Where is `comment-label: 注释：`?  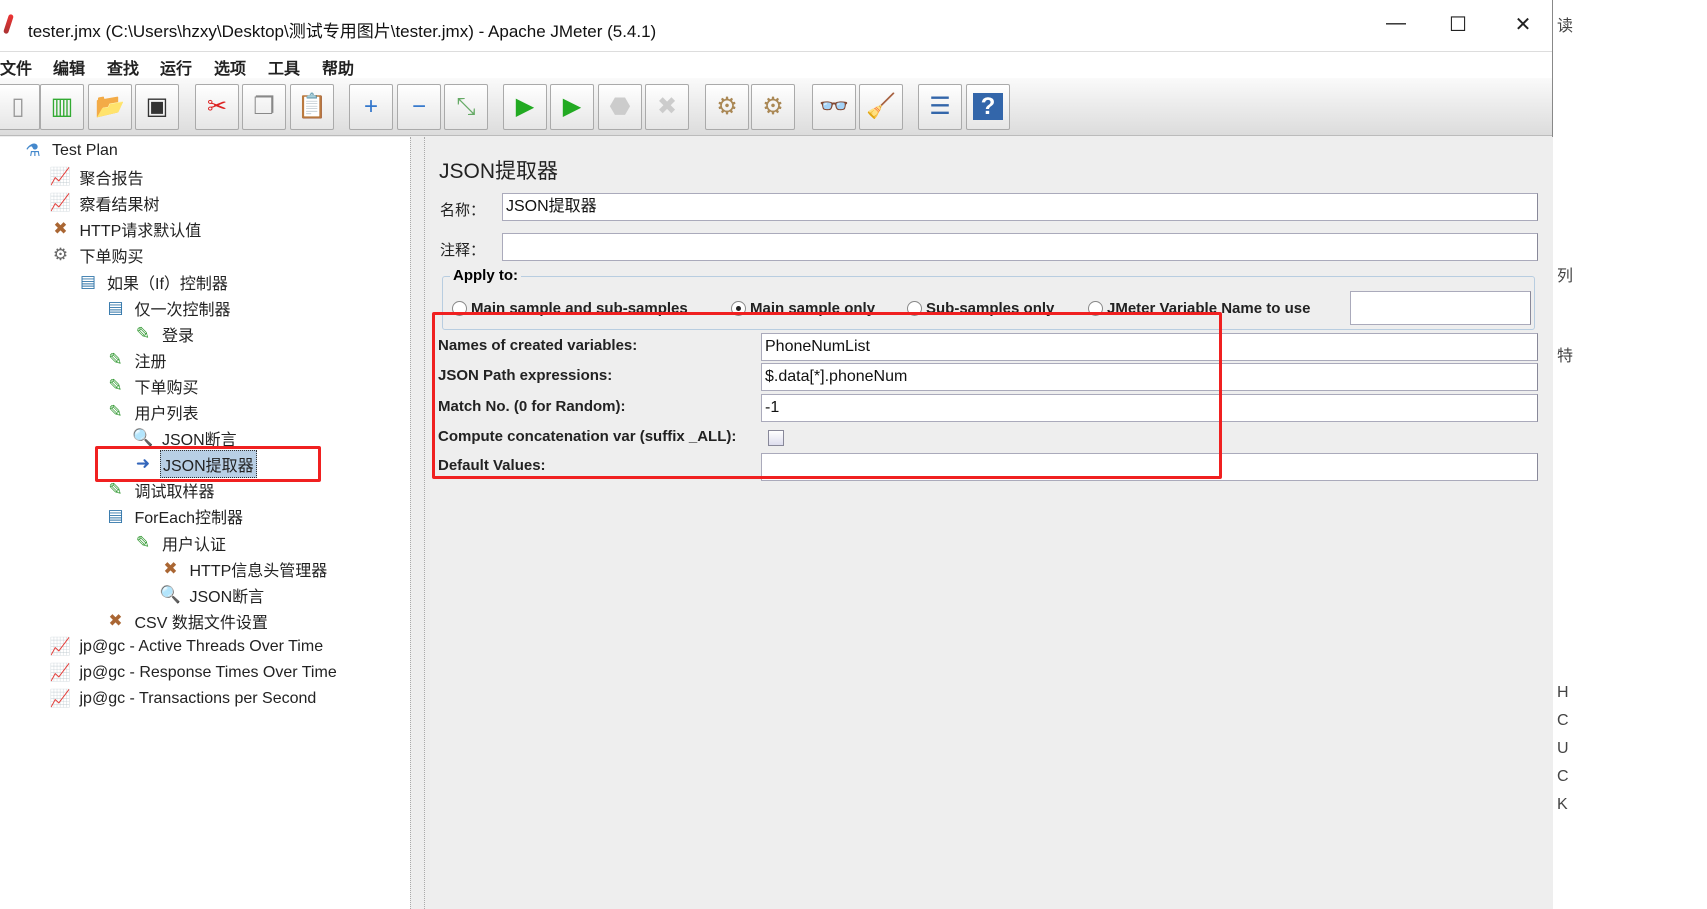
comment-label: 注释： is located at coordinates (463, 250).